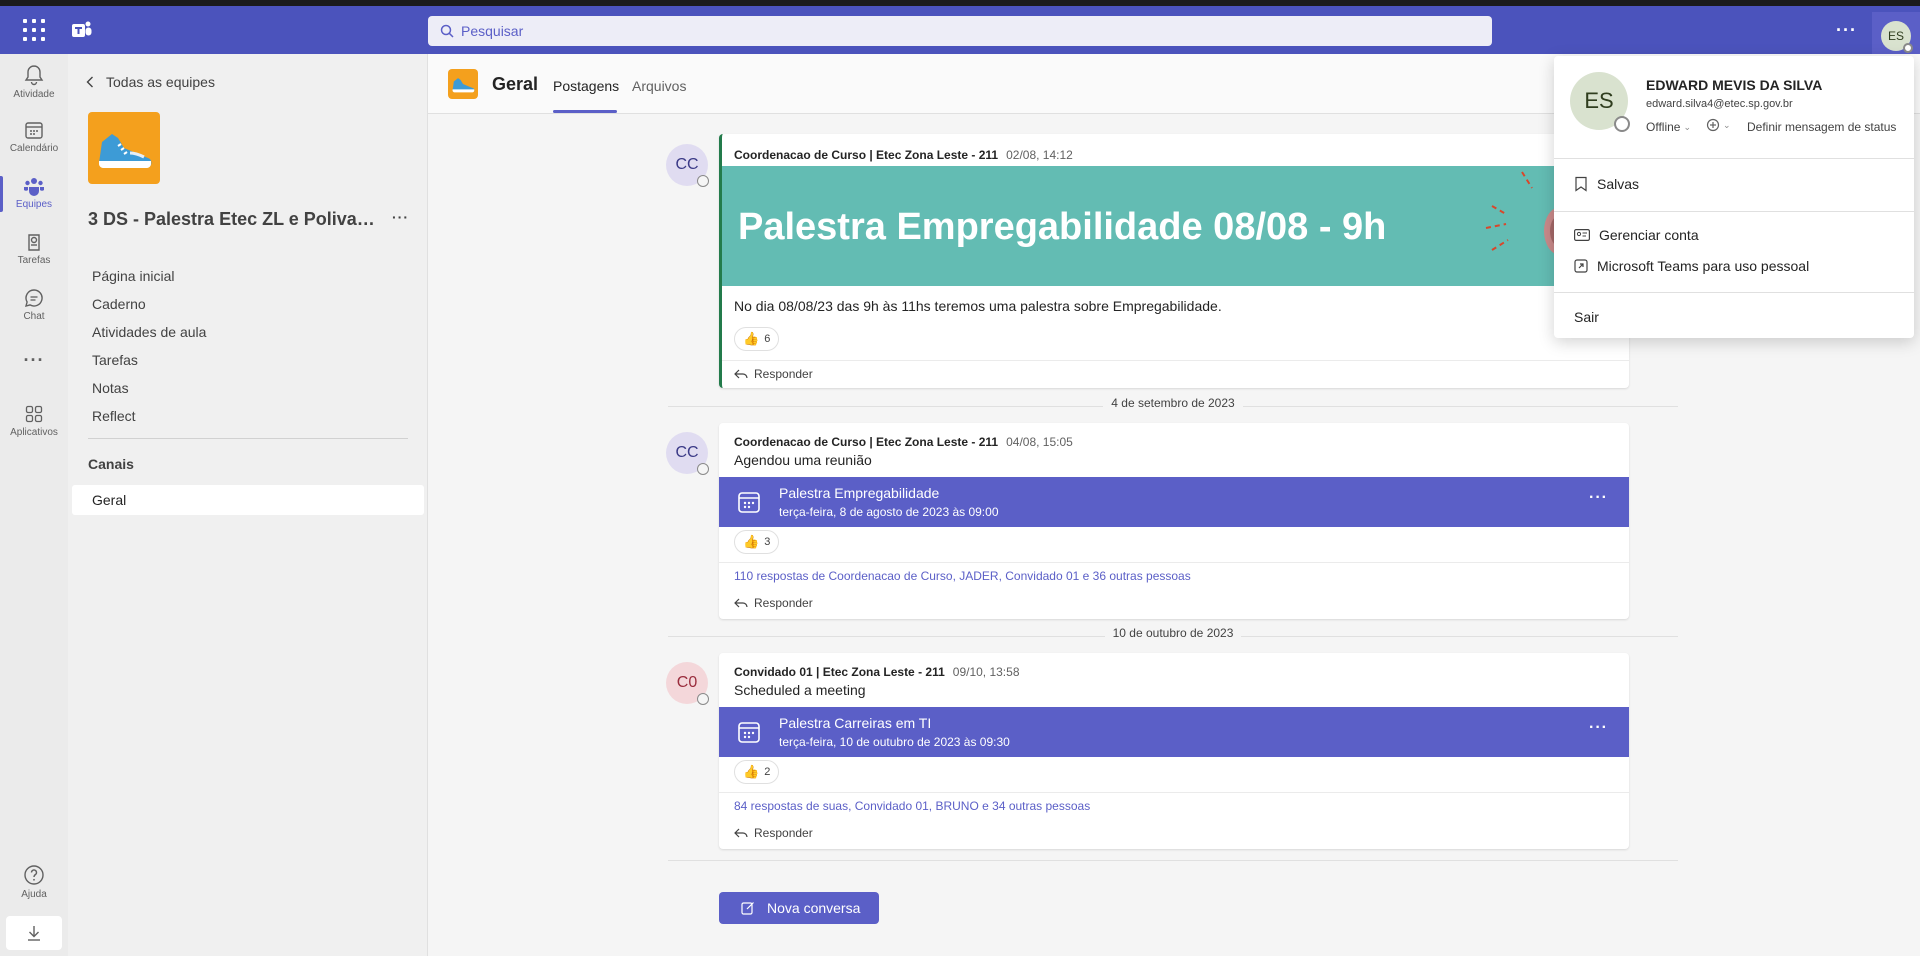 This screenshot has height=956, width=1920. Describe the element at coordinates (757, 772) in the screenshot. I see `reaction-like: 👍 2` at that location.